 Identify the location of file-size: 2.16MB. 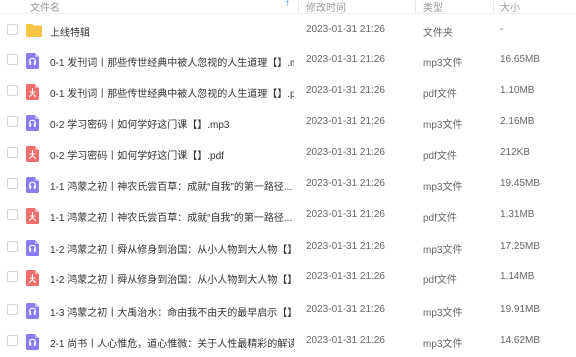
(517, 121).